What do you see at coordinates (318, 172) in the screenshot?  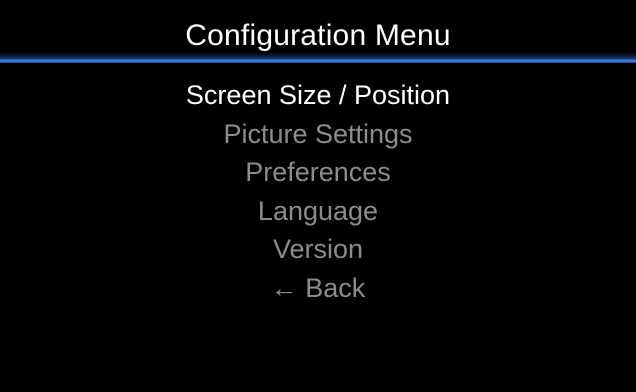 I see `menu-item-preferences: Preferences` at bounding box center [318, 172].